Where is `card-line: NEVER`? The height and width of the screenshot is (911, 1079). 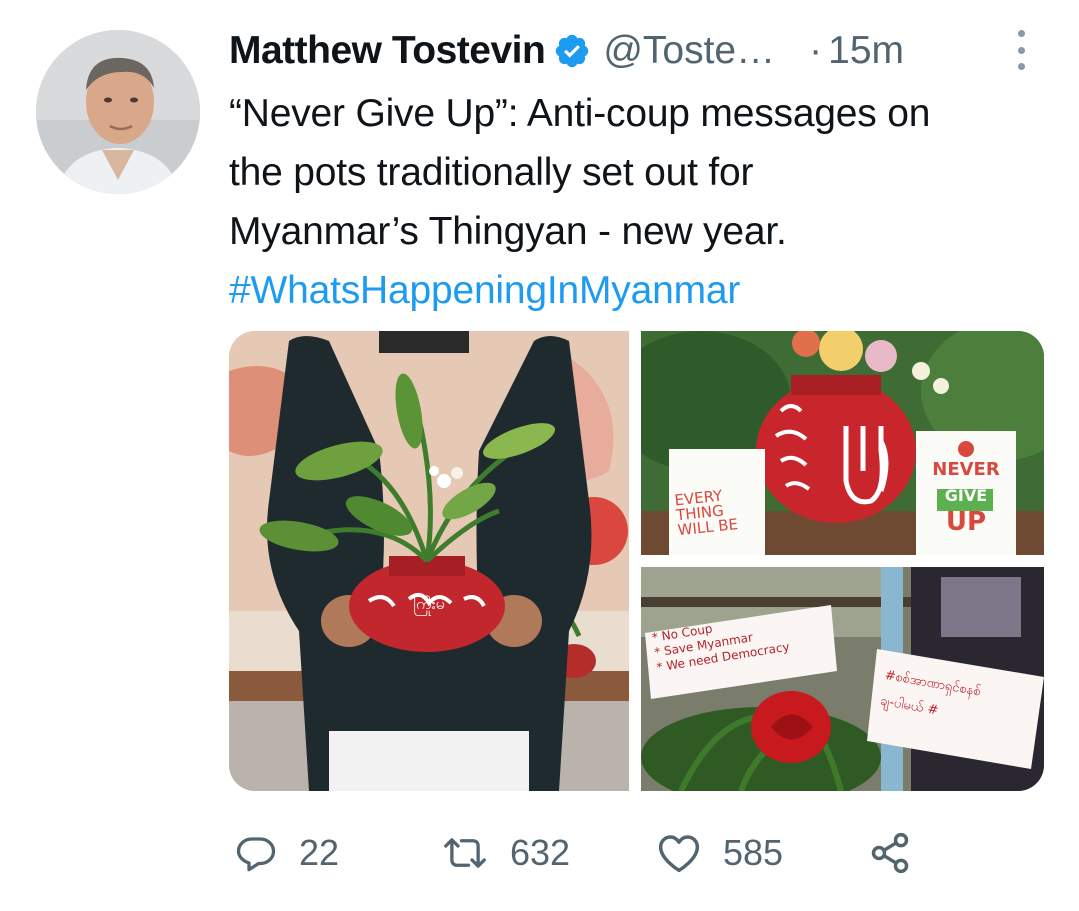
card-line: NEVER is located at coordinates (966, 469).